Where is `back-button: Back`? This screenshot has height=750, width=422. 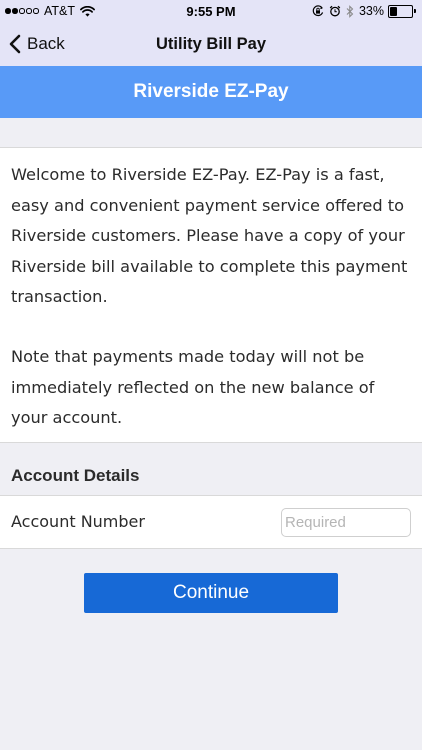
back-button: Back is located at coordinates (37, 44).